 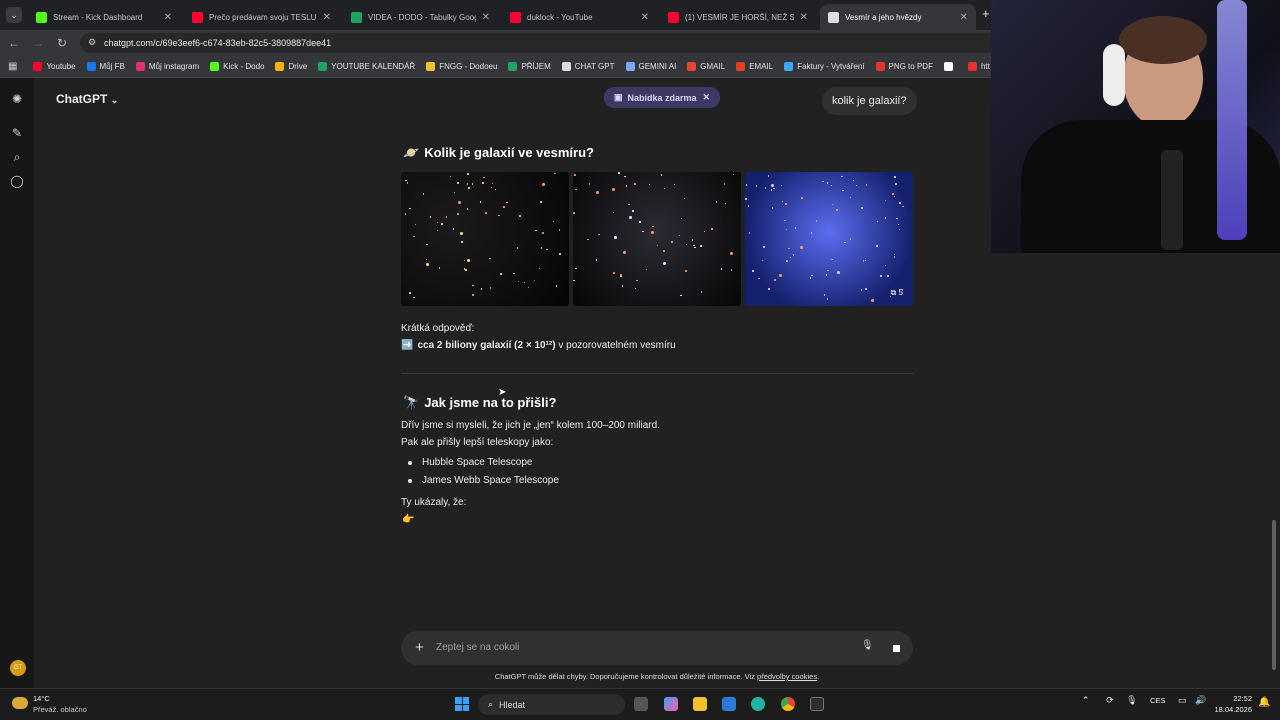 What do you see at coordinates (461, 66) in the screenshot?
I see `bookmark-item: FNGG - Dodoeu` at bounding box center [461, 66].